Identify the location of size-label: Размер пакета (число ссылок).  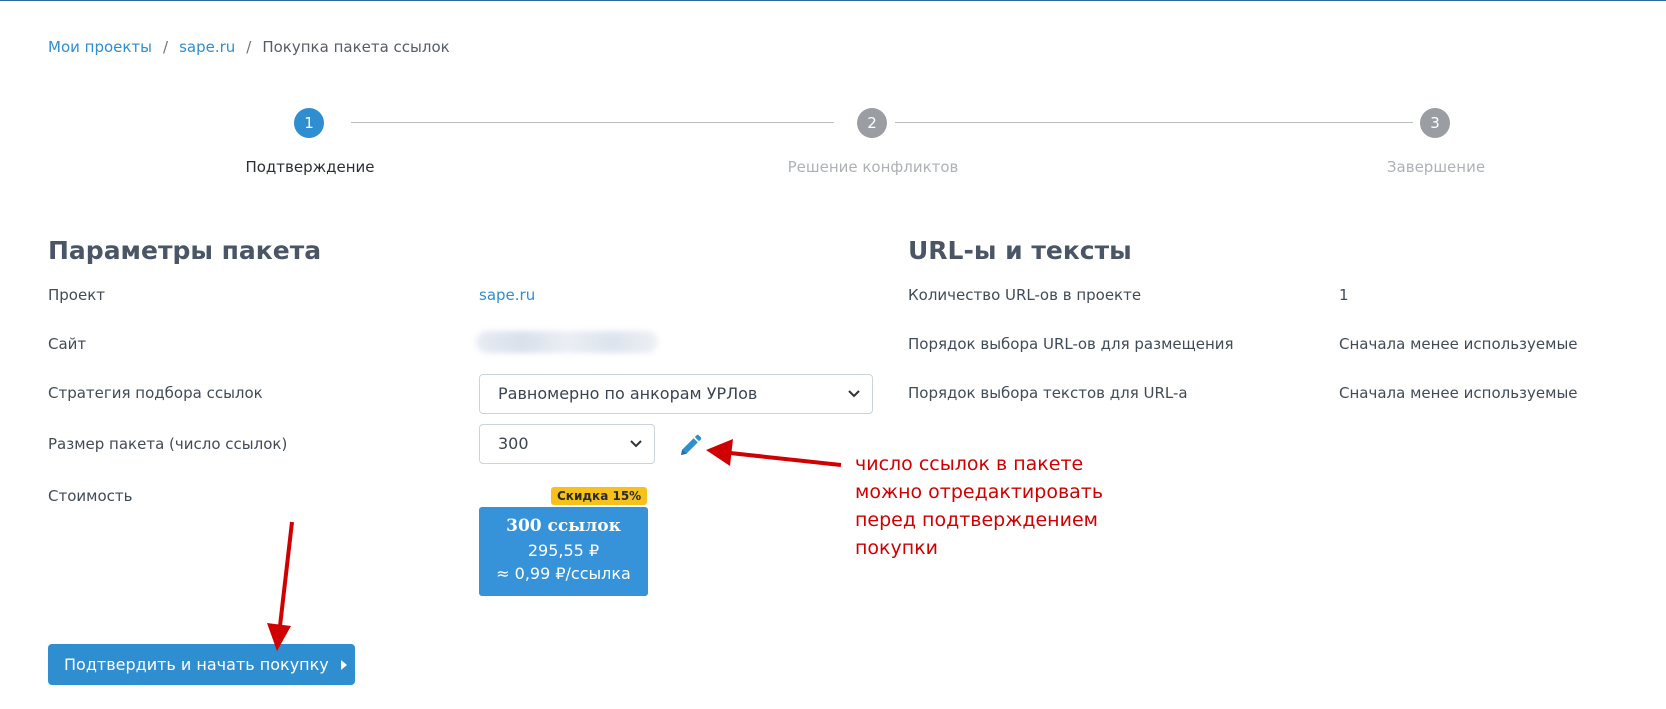
(168, 444).